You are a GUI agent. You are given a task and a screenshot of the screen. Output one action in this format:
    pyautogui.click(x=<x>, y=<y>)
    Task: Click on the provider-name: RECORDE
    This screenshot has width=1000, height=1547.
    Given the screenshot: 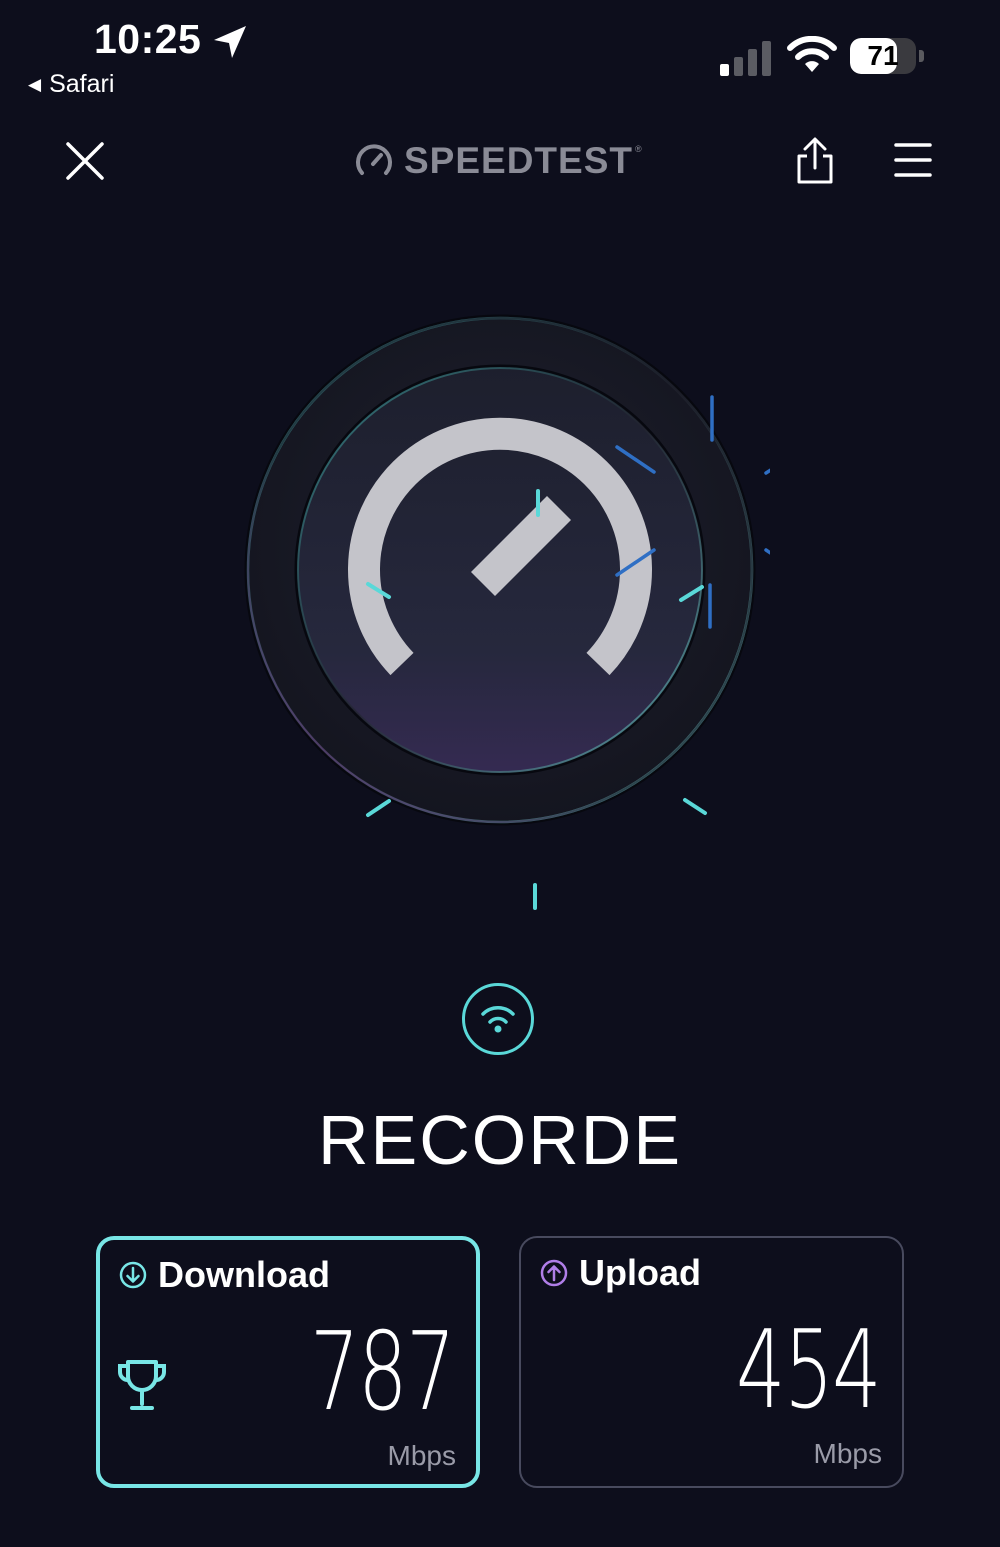 What is the action you would take?
    pyautogui.click(x=500, y=1140)
    